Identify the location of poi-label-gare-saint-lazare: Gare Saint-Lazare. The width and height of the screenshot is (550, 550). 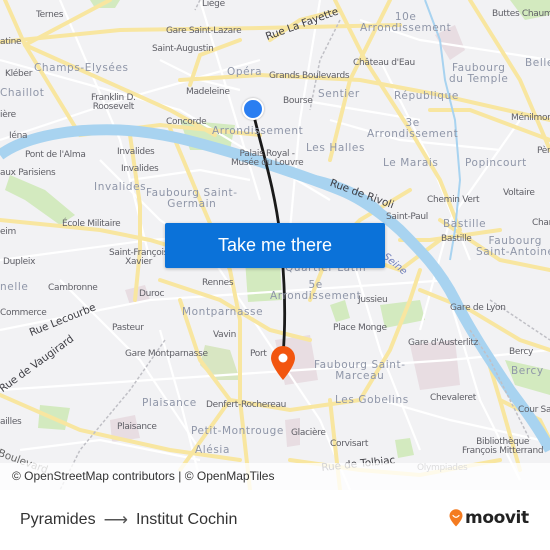
(204, 31).